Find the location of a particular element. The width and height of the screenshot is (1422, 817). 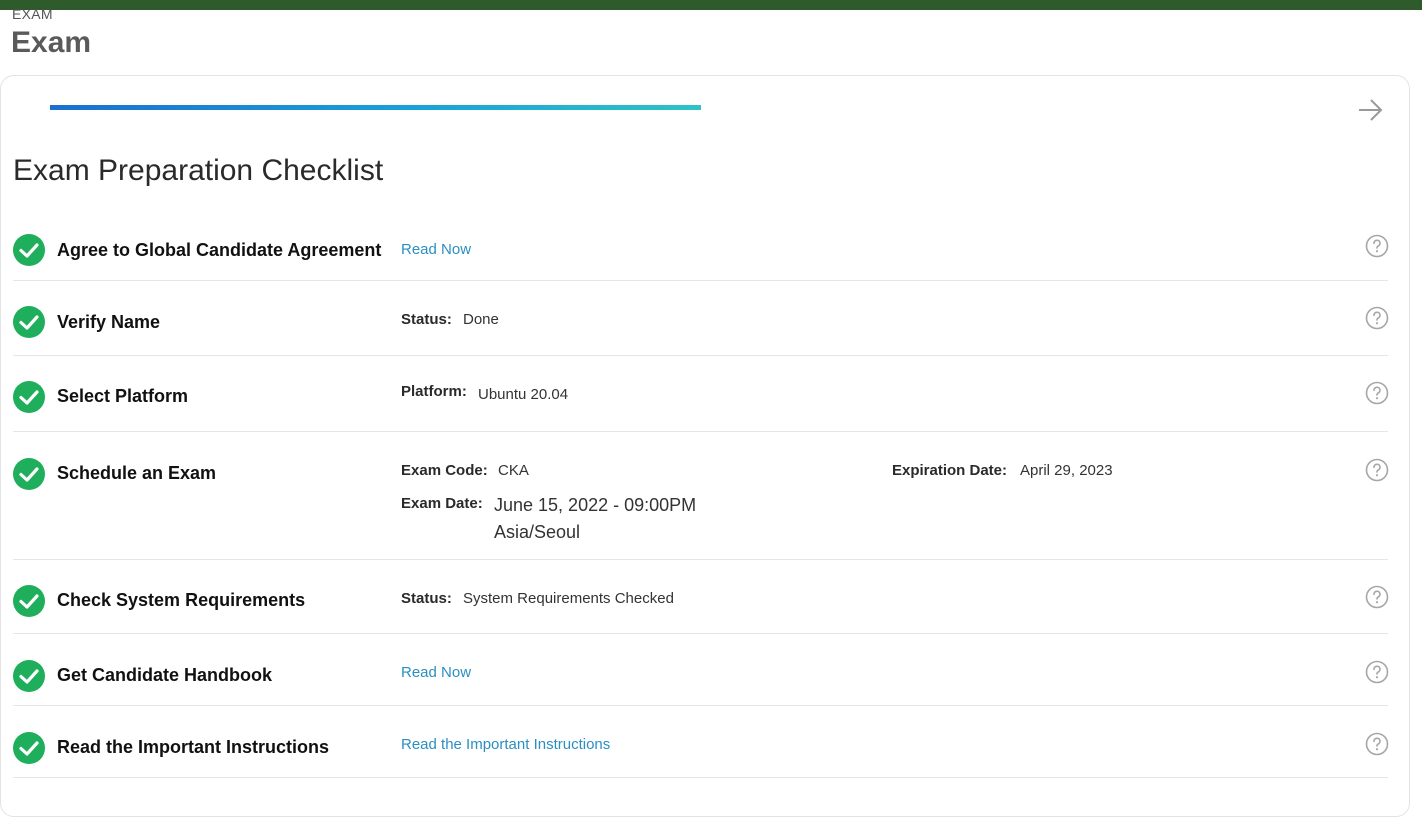

platform-value: Ubuntu 20.04 is located at coordinates (523, 394).